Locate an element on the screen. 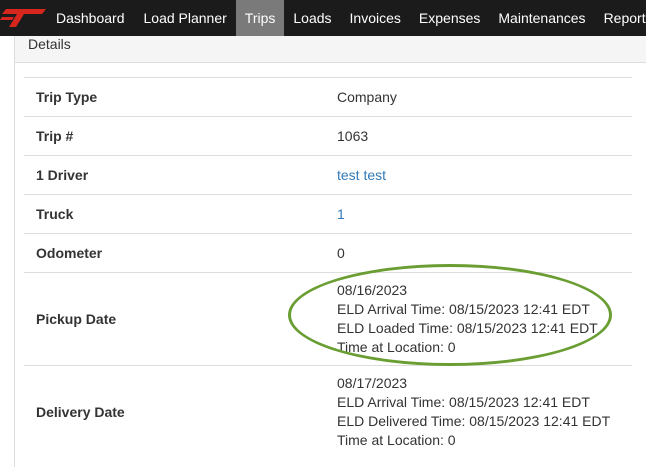 This screenshot has height=467, width=646. nav-invoices: Invoices is located at coordinates (375, 18).